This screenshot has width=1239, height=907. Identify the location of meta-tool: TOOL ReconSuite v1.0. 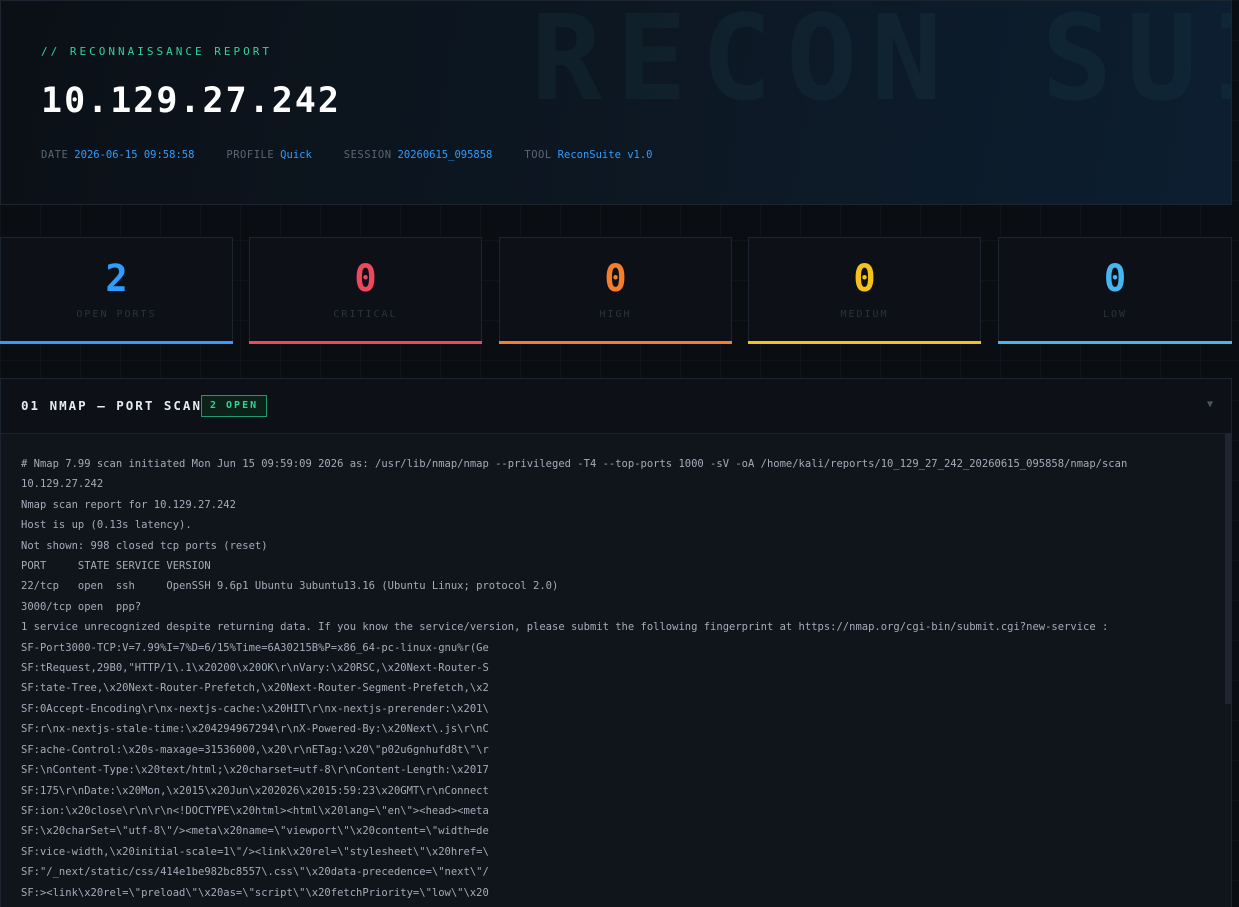
(588, 155).